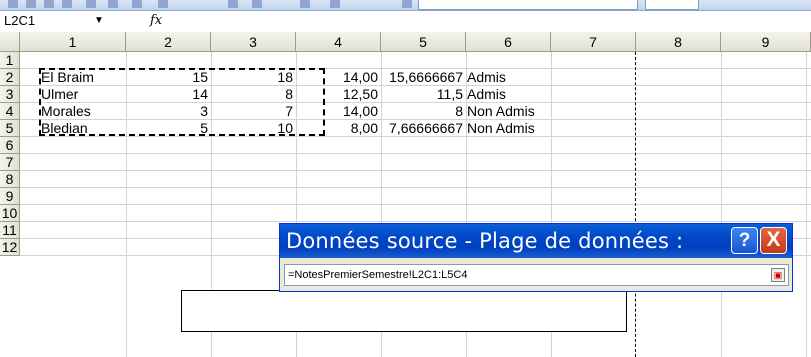 The width and height of the screenshot is (811, 357). I want to click on toolbar, so click(405, 5).